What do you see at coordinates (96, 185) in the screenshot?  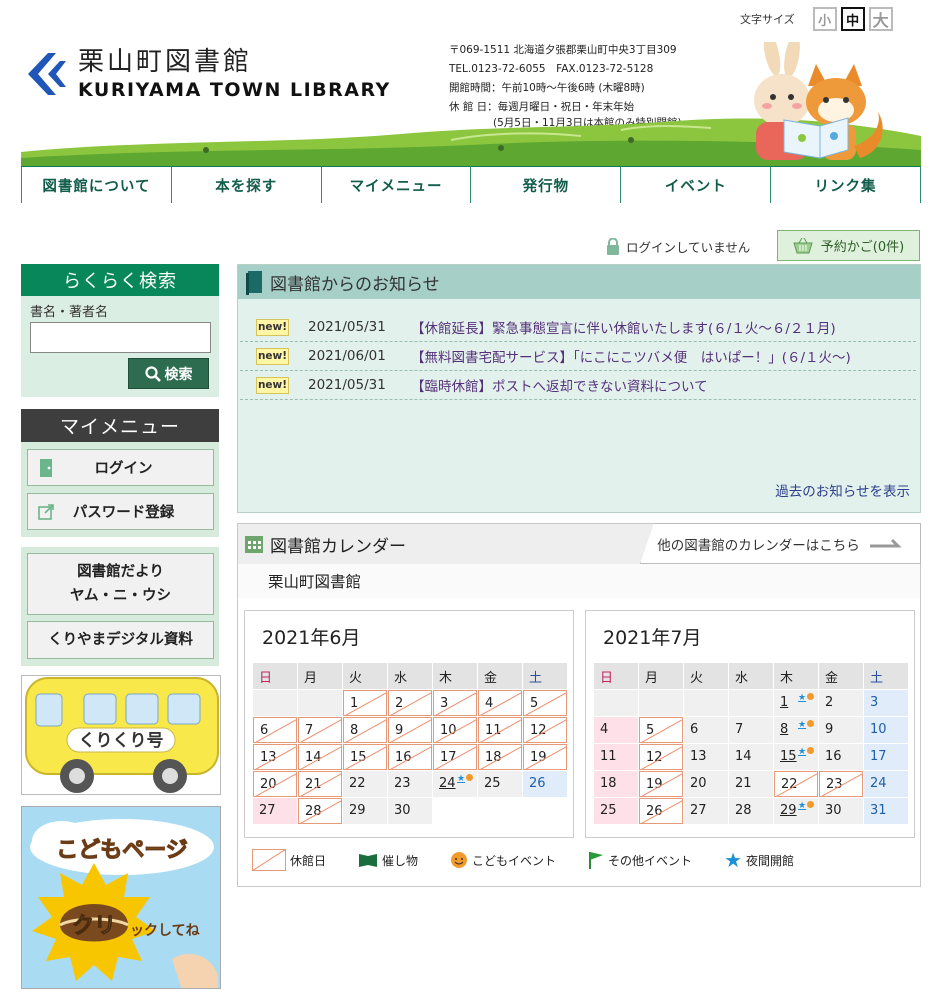 I see `nav-about-library: 図書館について` at bounding box center [96, 185].